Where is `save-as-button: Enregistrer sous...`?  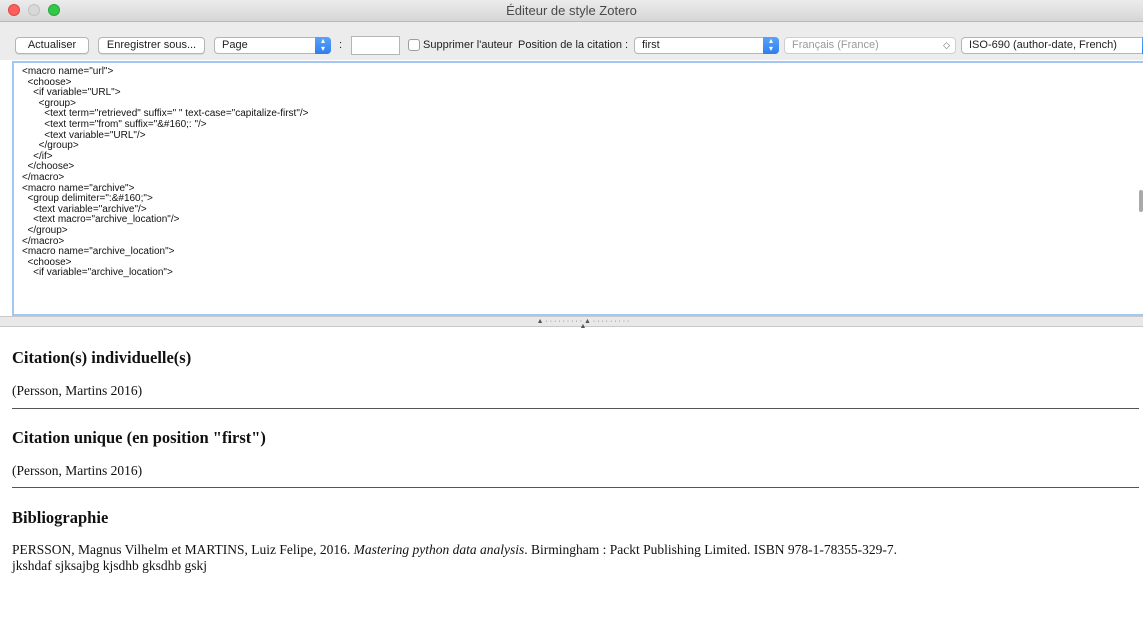 save-as-button: Enregistrer sous... is located at coordinates (151, 45).